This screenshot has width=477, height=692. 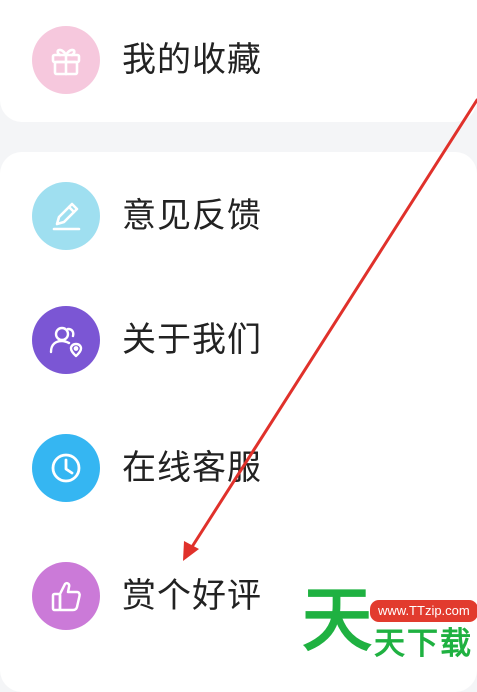 What do you see at coordinates (66, 60) in the screenshot?
I see `gift-icon` at bounding box center [66, 60].